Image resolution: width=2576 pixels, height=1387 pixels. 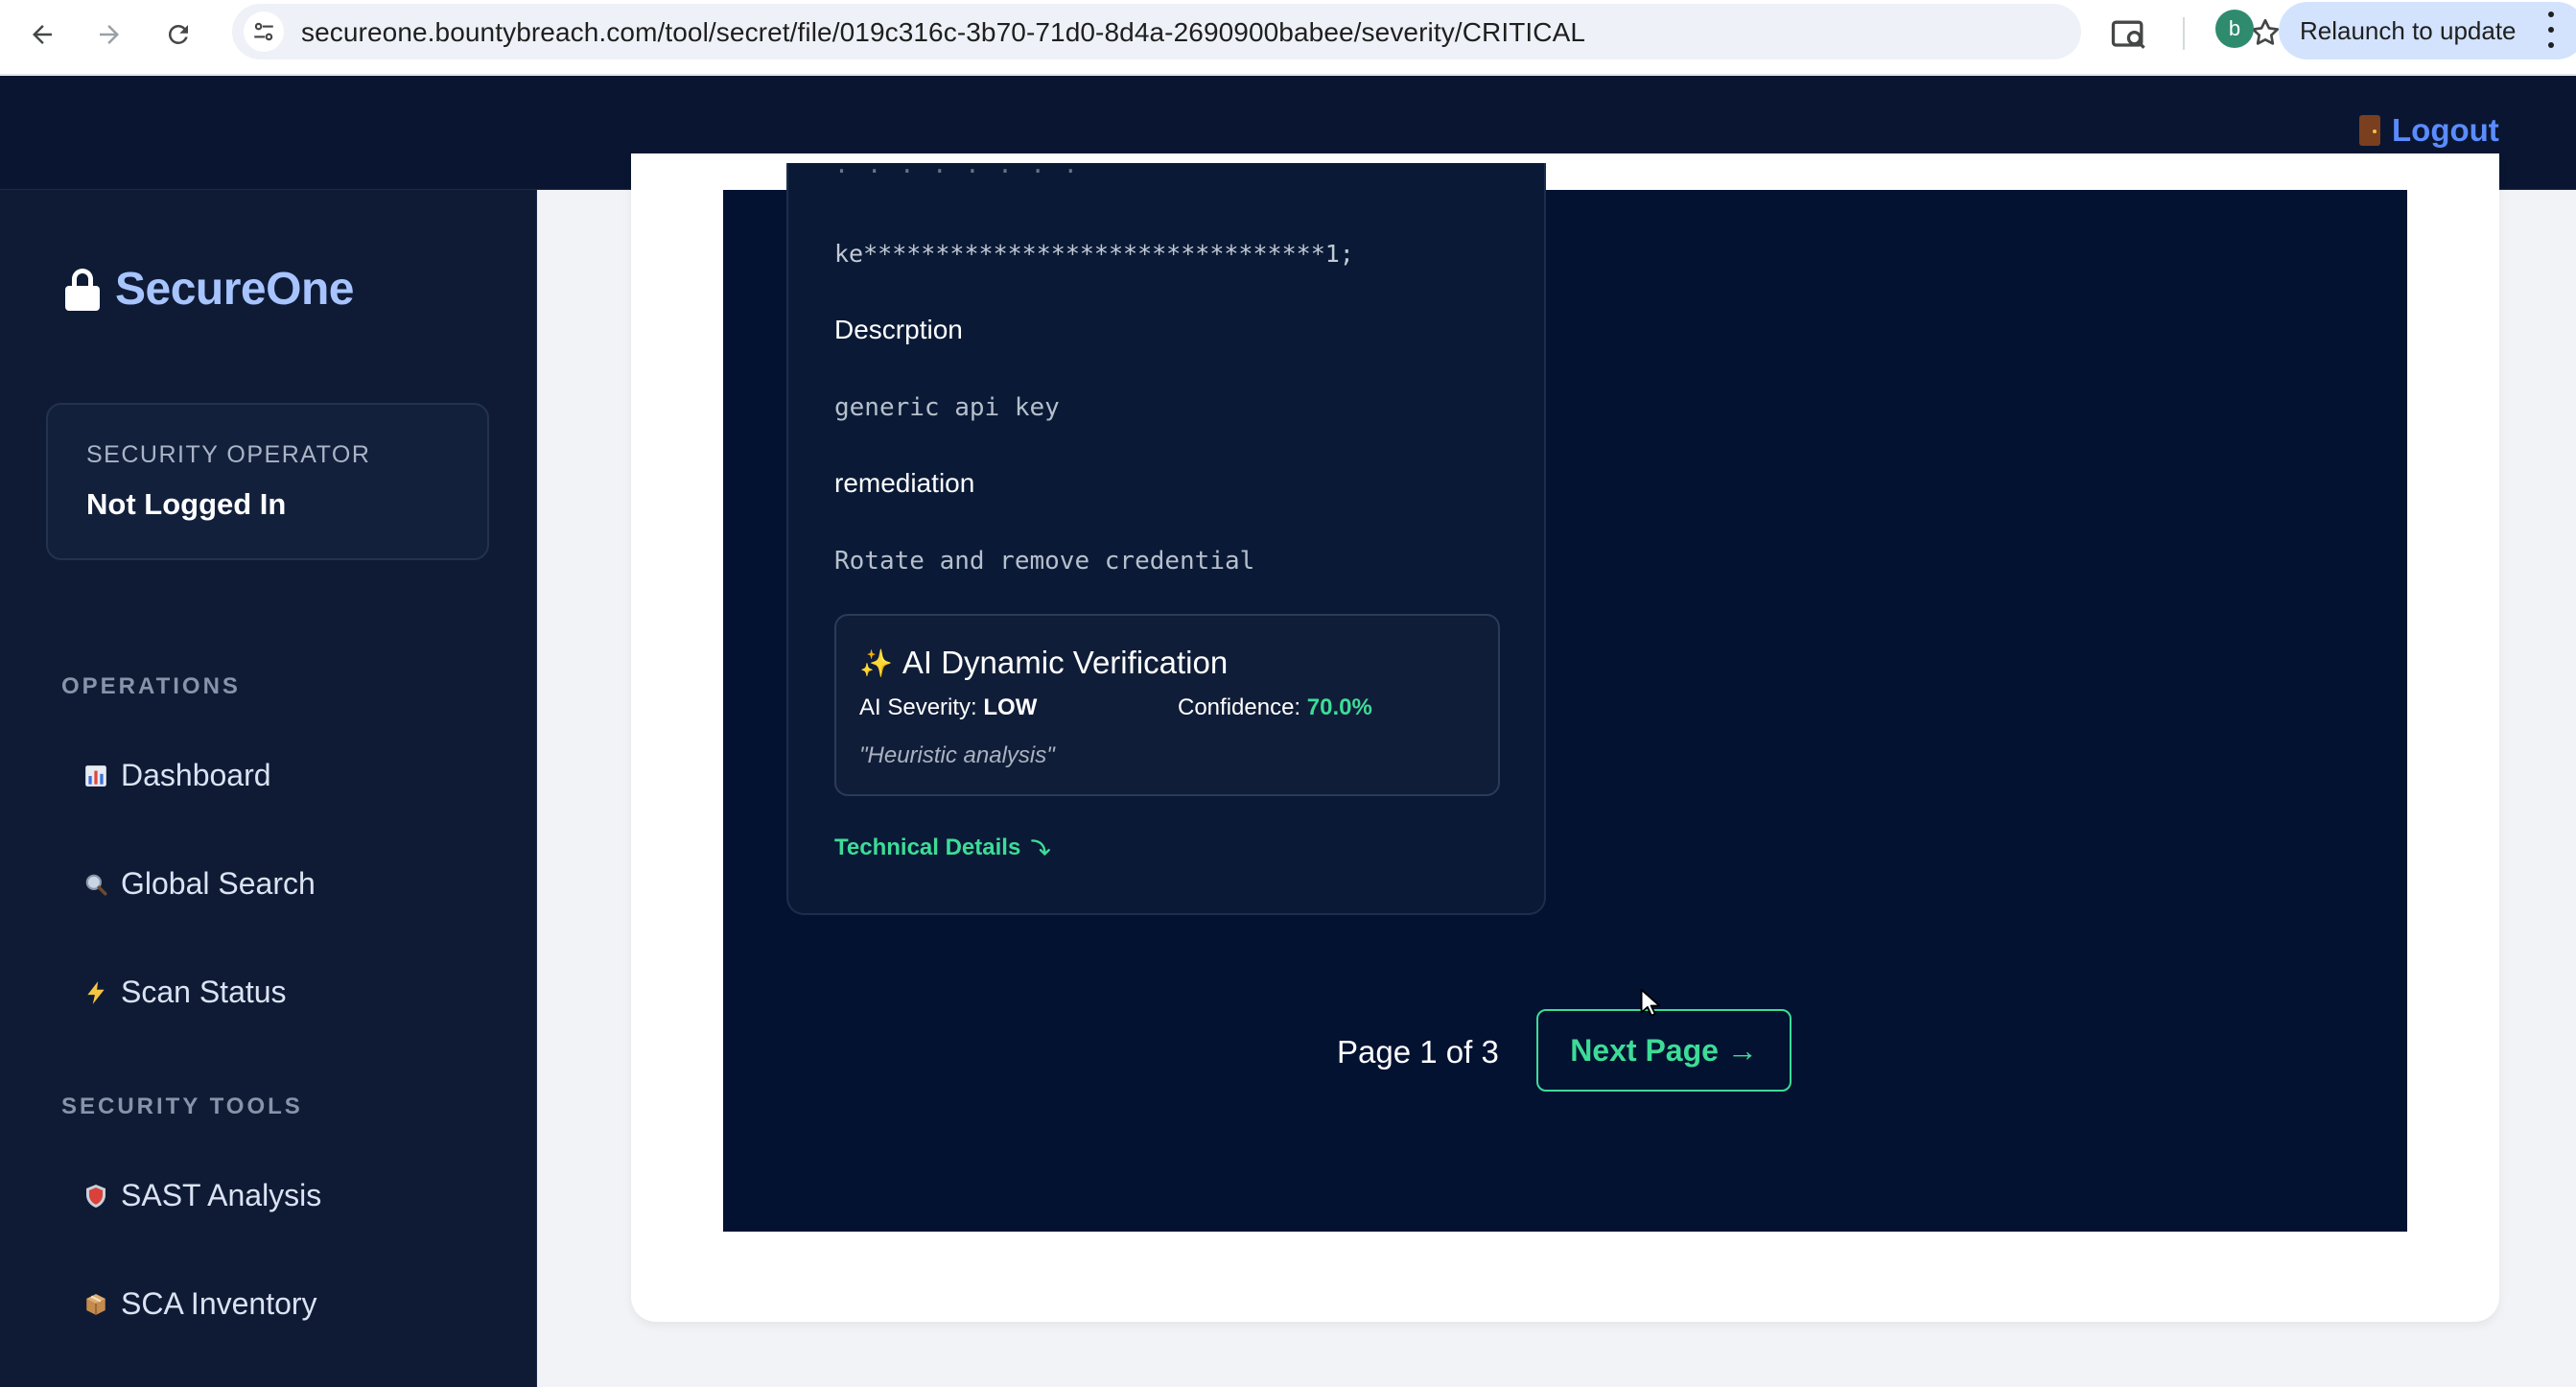 I want to click on reload-button, so click(x=178, y=35).